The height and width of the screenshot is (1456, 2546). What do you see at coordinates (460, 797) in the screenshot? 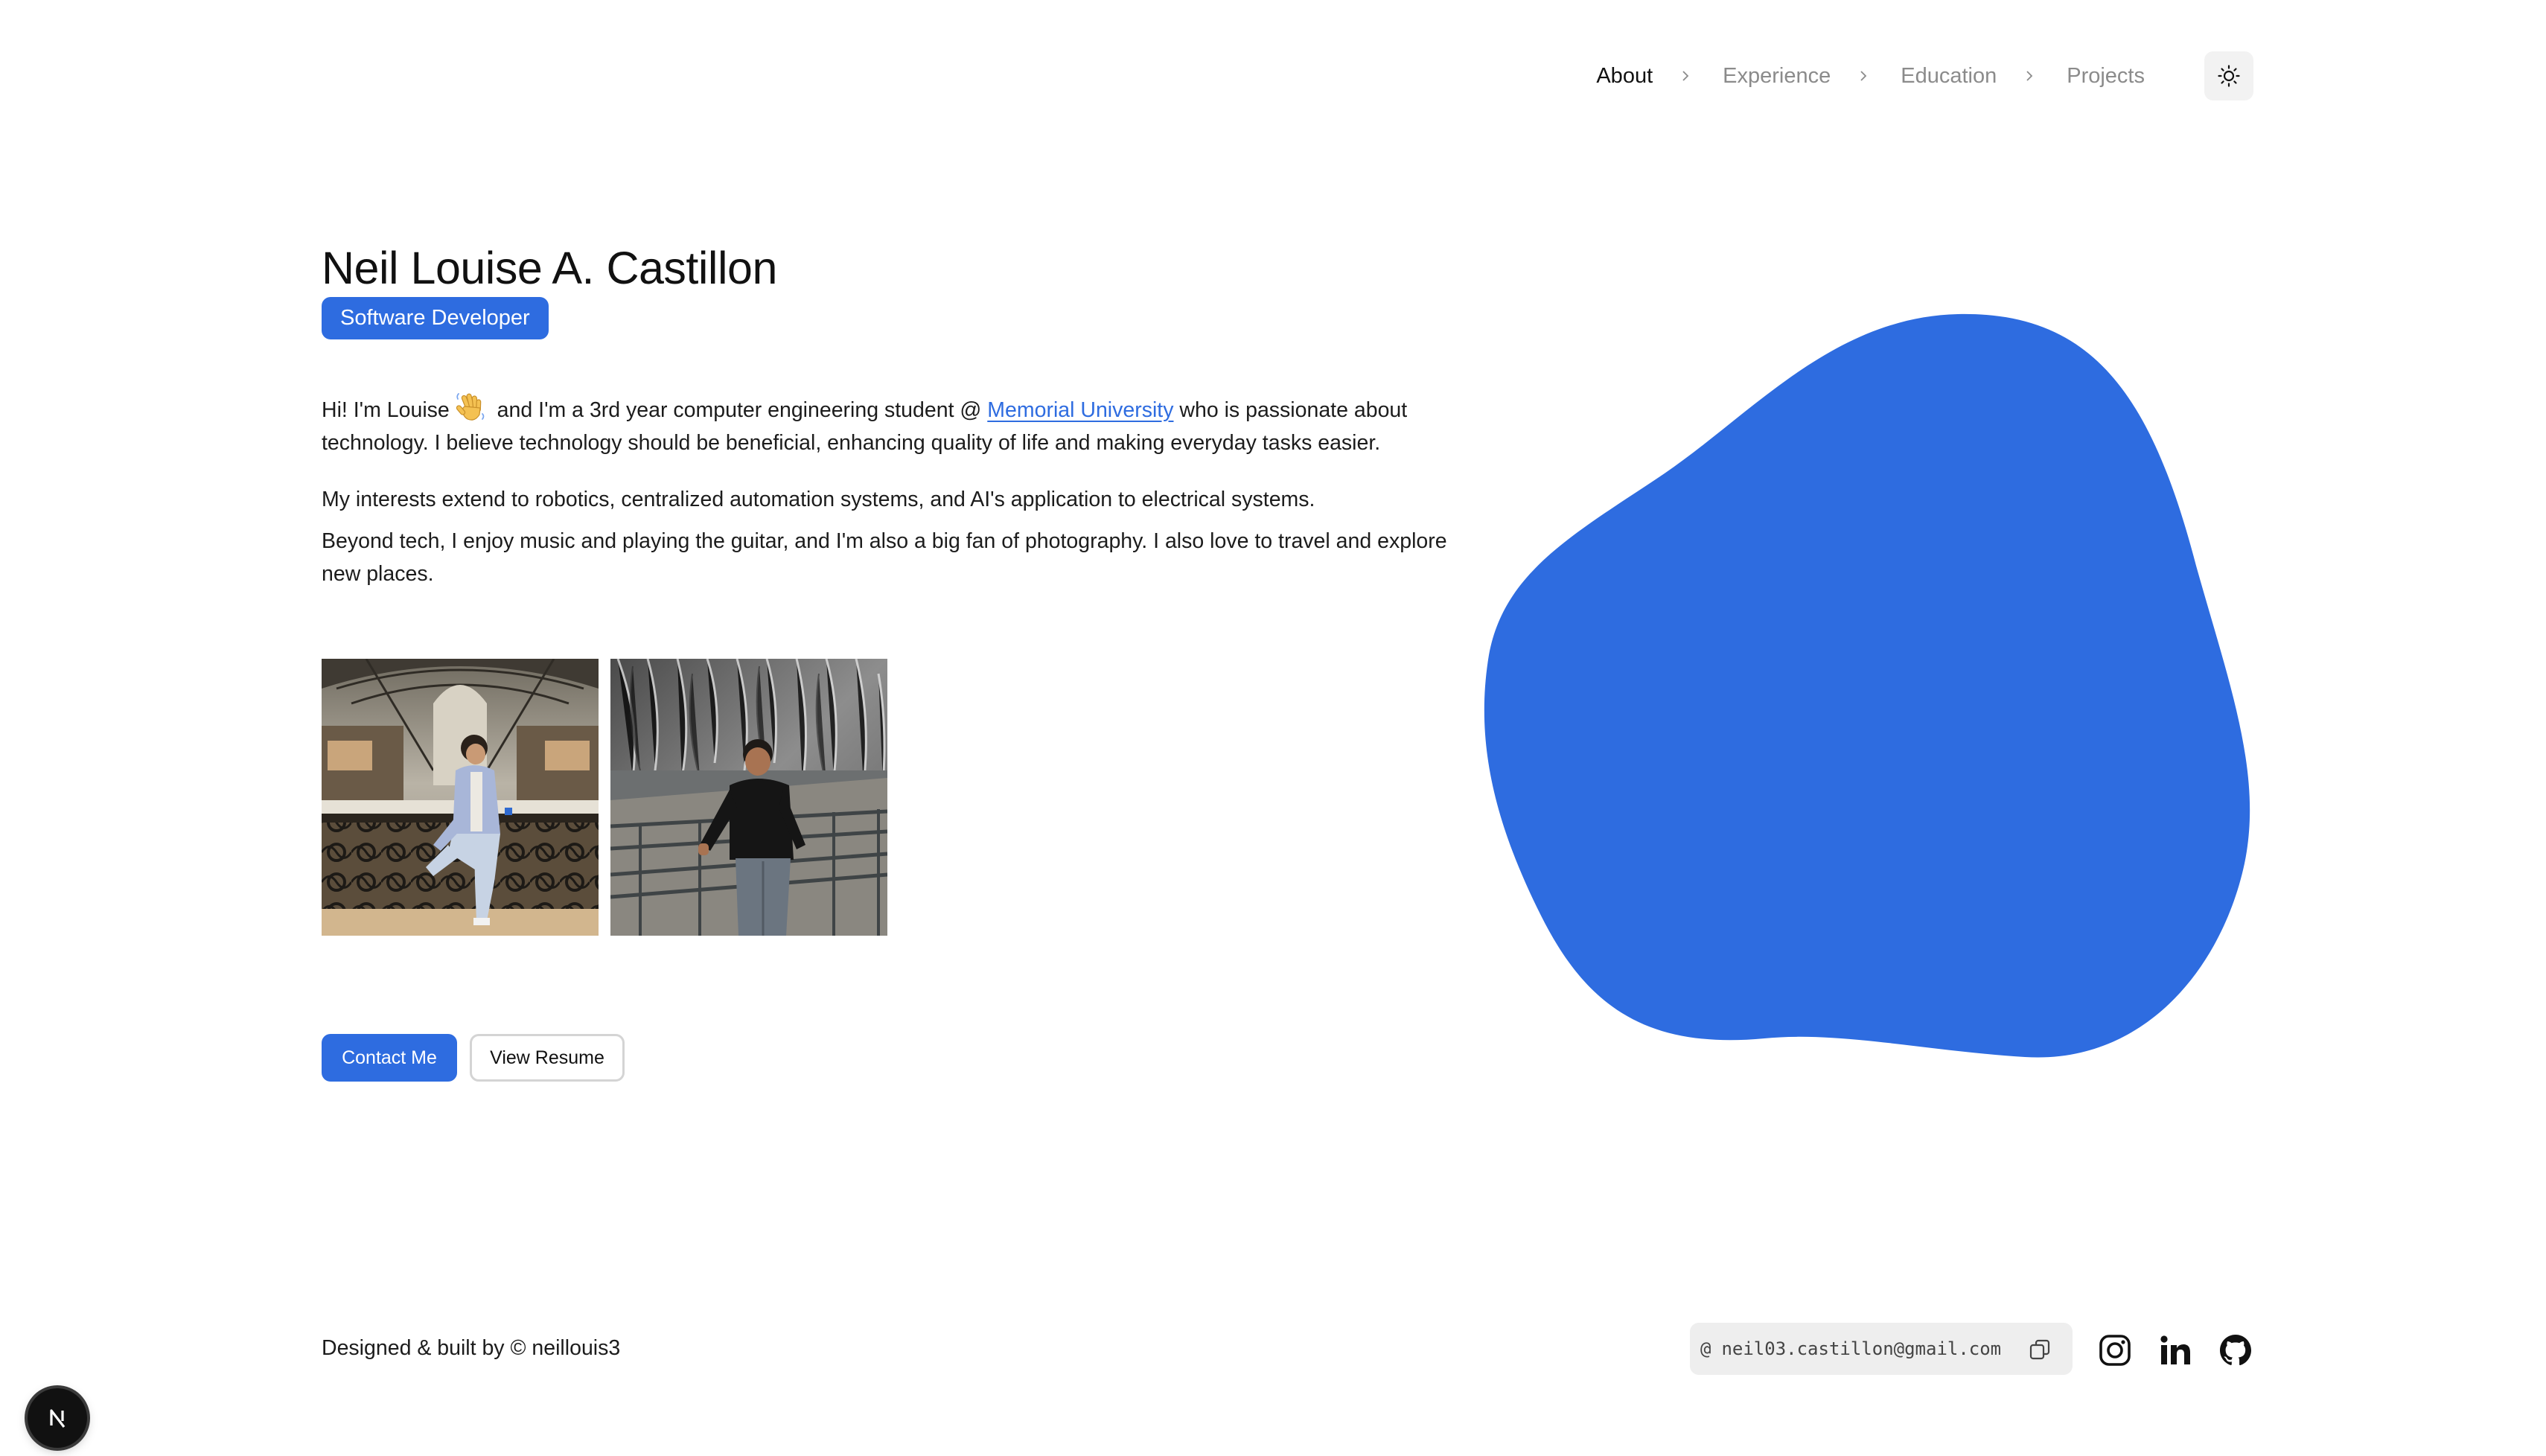
I see `photo-mall` at bounding box center [460, 797].